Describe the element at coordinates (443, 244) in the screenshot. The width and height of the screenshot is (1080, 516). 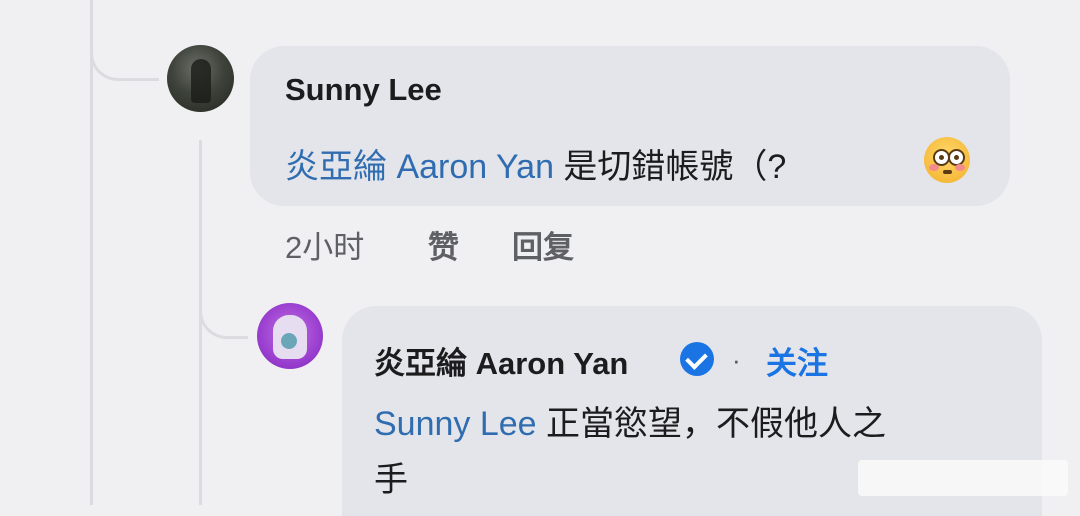
I see `like-button: 赞` at that location.